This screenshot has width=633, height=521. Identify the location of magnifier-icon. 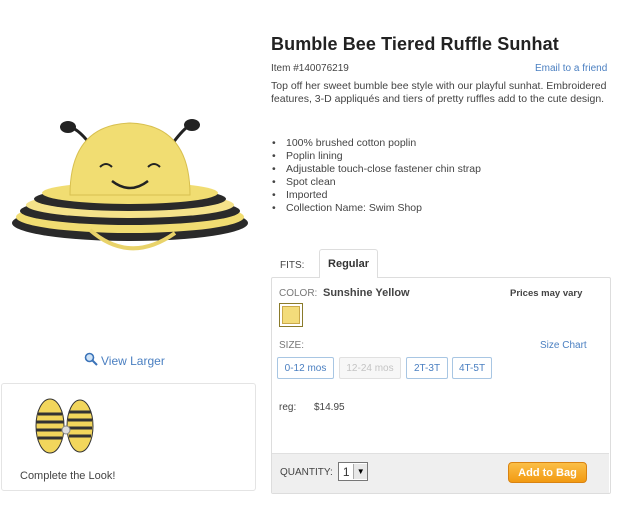
(91, 360).